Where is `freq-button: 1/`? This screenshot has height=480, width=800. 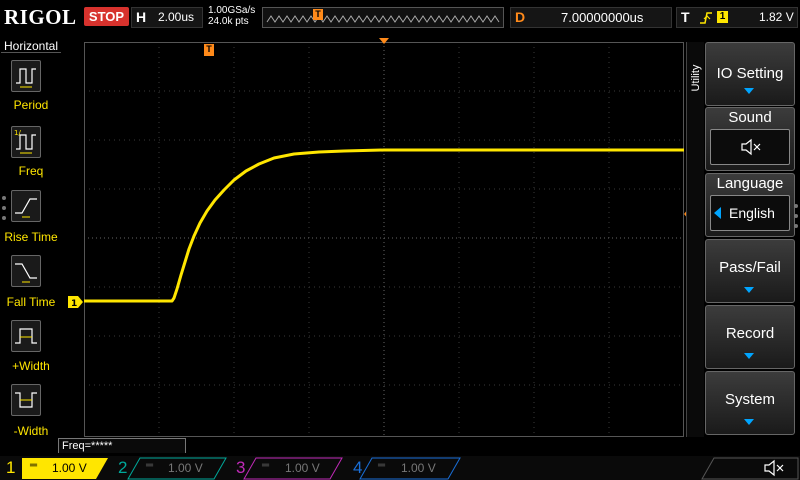
freq-button: 1/ is located at coordinates (26, 142).